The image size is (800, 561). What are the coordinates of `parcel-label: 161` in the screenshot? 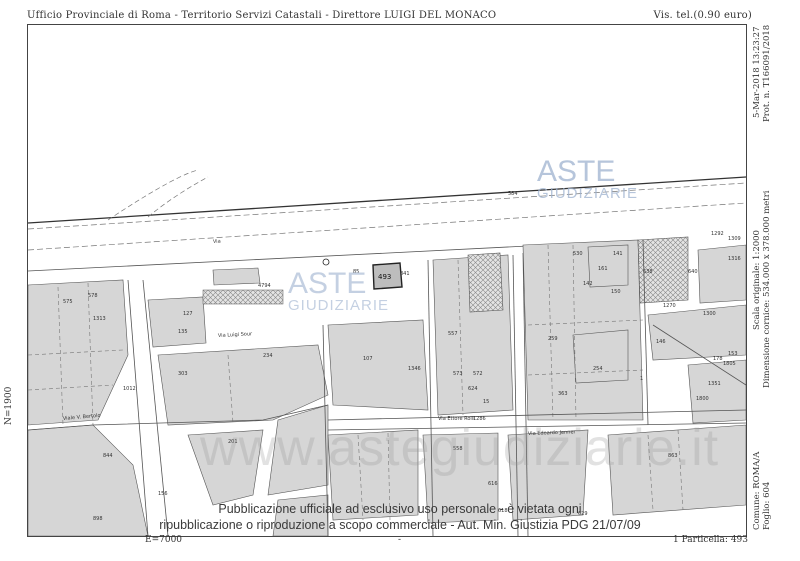 It's located at (603, 269).